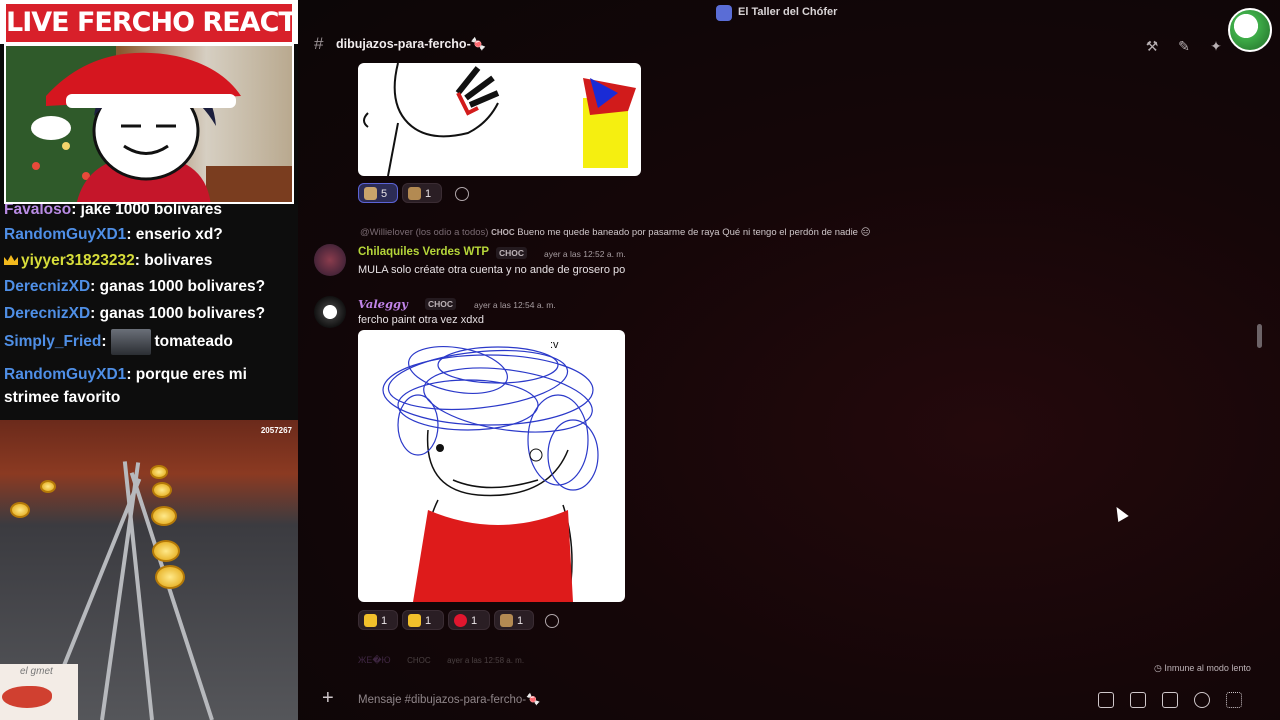 This screenshot has height=720, width=1280. I want to click on channel-name: dibujazos-para-fercho-🍬, so click(411, 44).